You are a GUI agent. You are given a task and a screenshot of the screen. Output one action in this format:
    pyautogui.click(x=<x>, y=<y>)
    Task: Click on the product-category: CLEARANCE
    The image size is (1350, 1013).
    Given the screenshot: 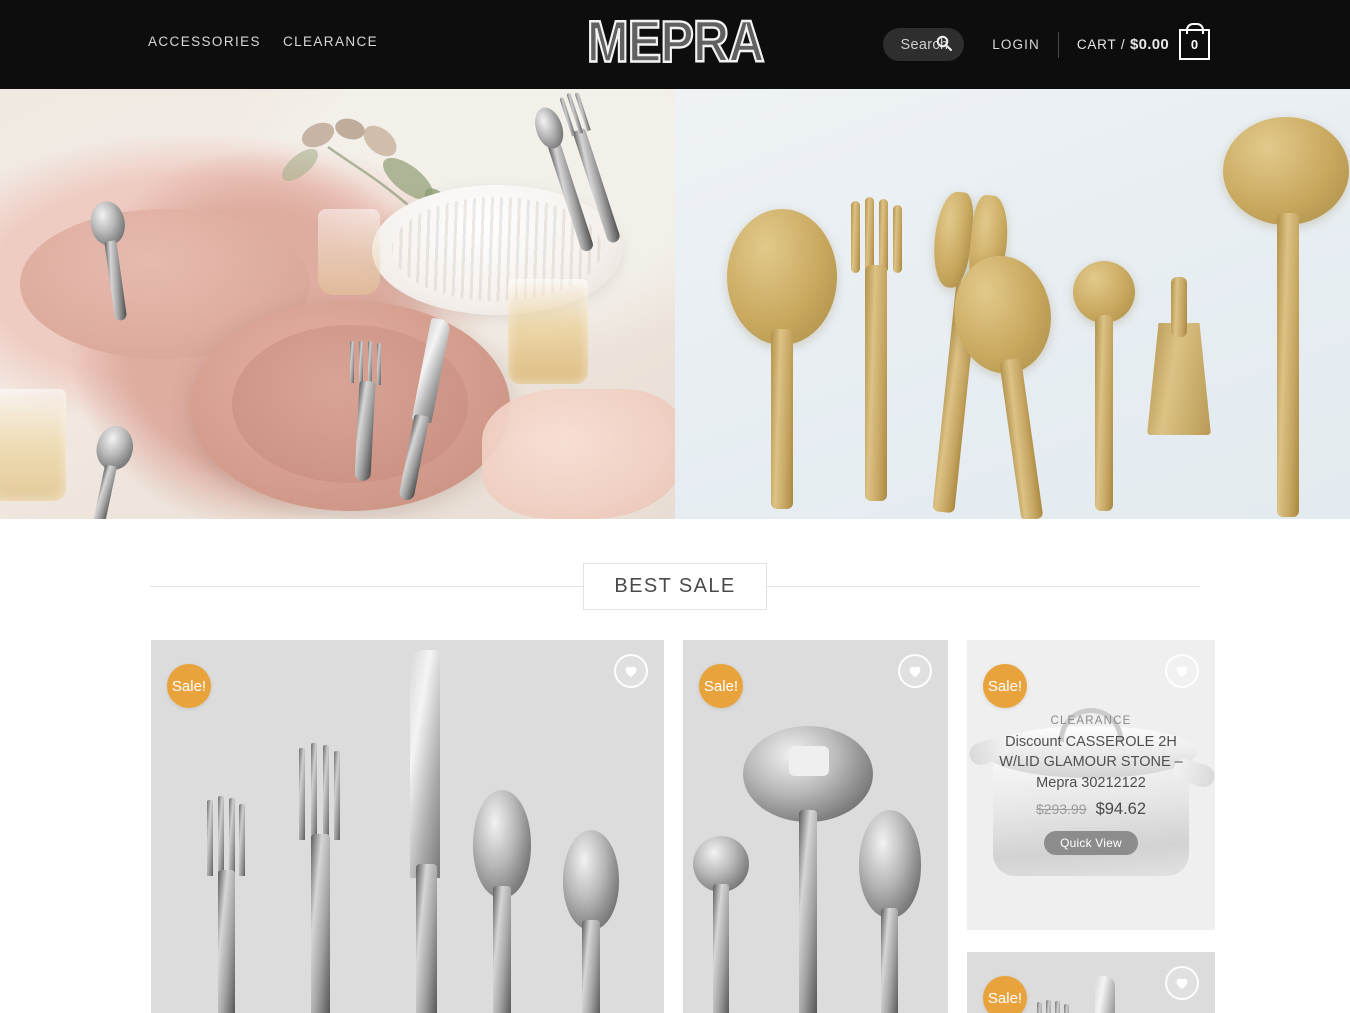 What is the action you would take?
    pyautogui.click(x=1091, y=720)
    